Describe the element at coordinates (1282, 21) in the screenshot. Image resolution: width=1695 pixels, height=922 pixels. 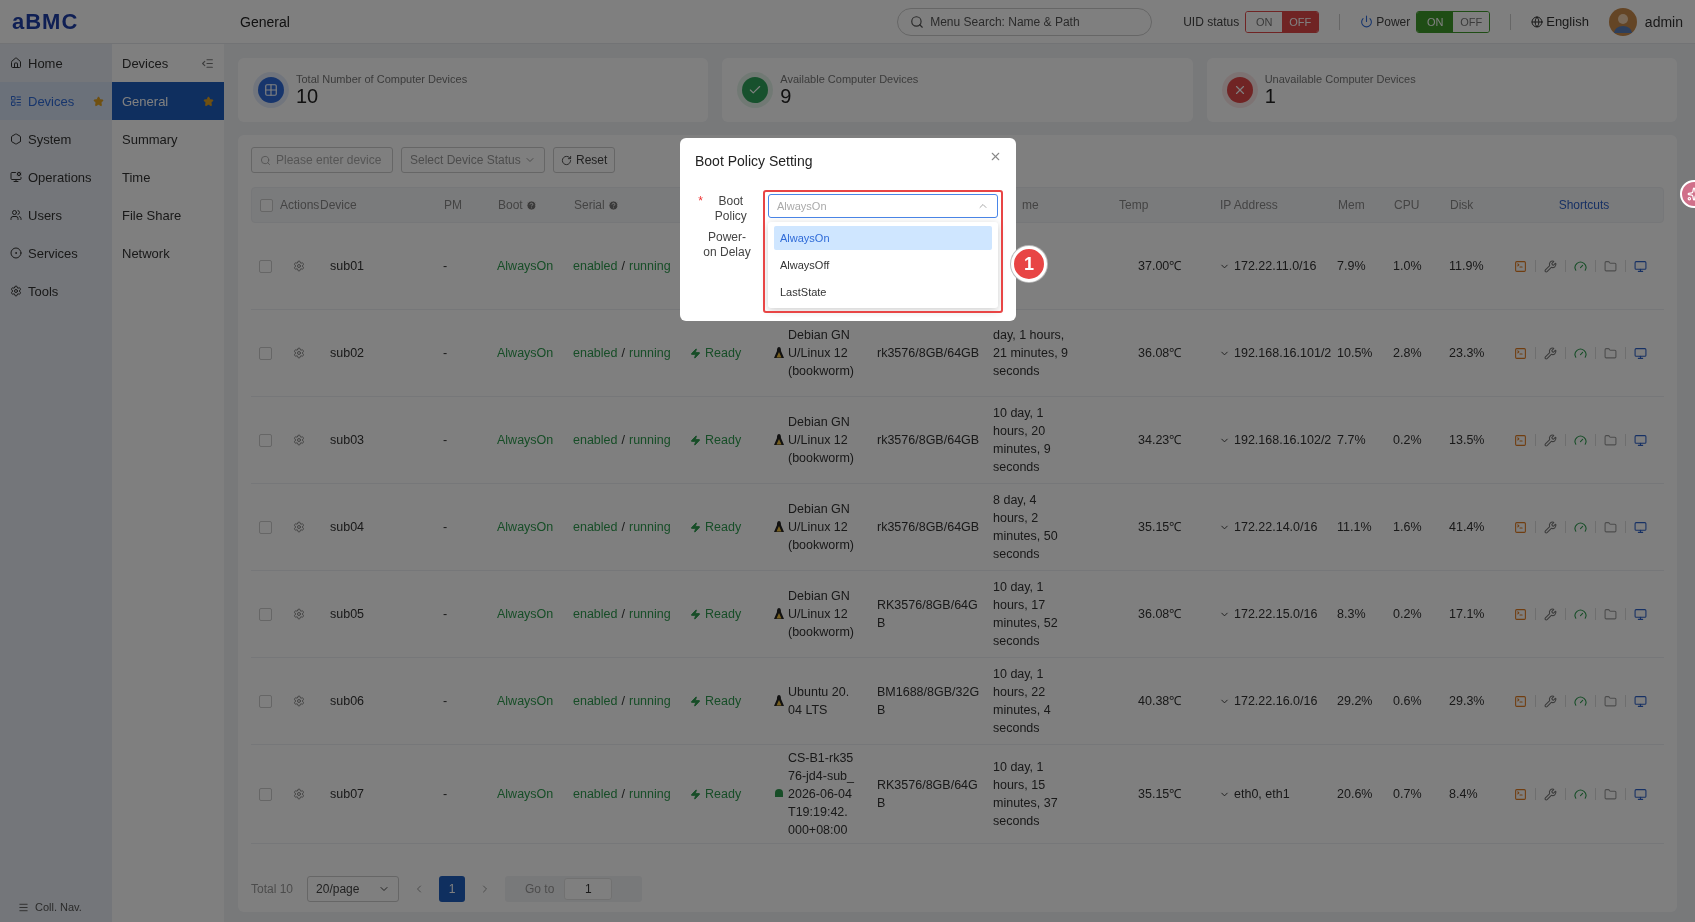
I see `uid-status-toggle: ON OFF` at that location.